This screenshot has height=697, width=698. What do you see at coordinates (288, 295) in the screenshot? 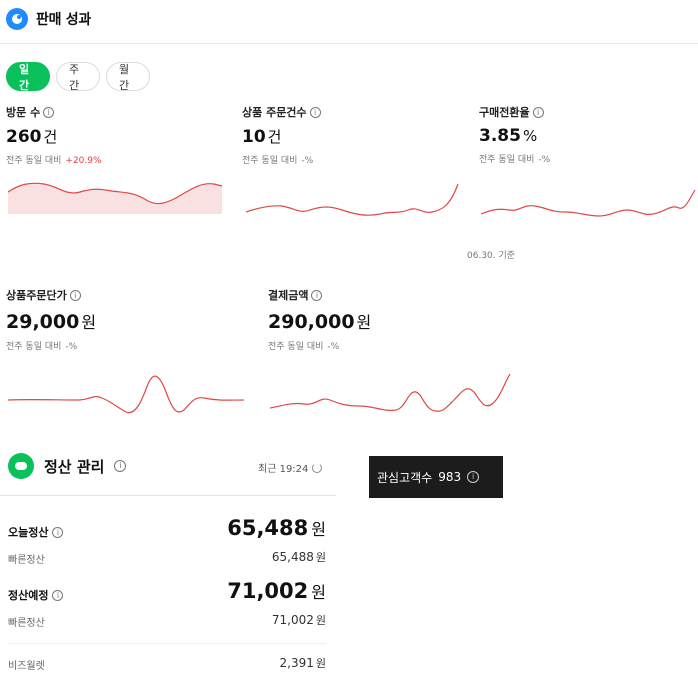
I see `metric-label: 결제금액` at bounding box center [288, 295].